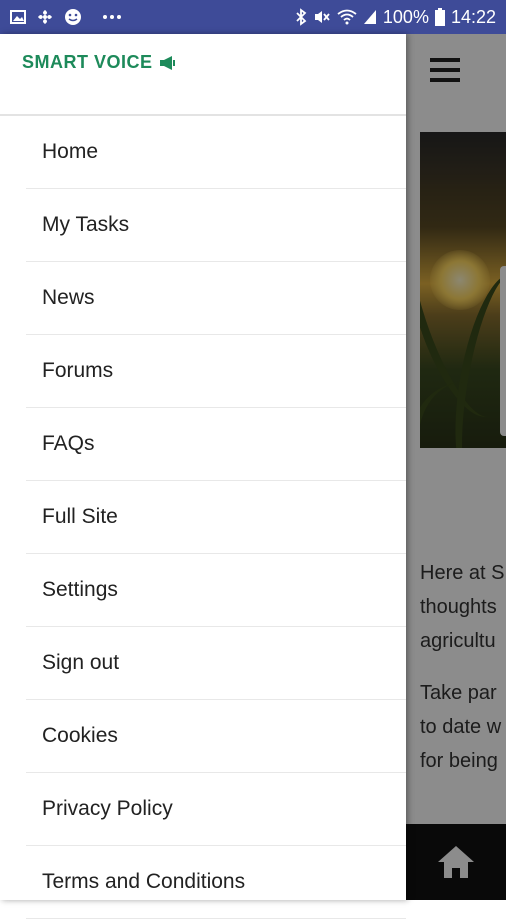 Image resolution: width=506 pixels, height=919 pixels. What do you see at coordinates (216, 225) in the screenshot?
I see `menu-item-my-tasks: My Tasks` at bounding box center [216, 225].